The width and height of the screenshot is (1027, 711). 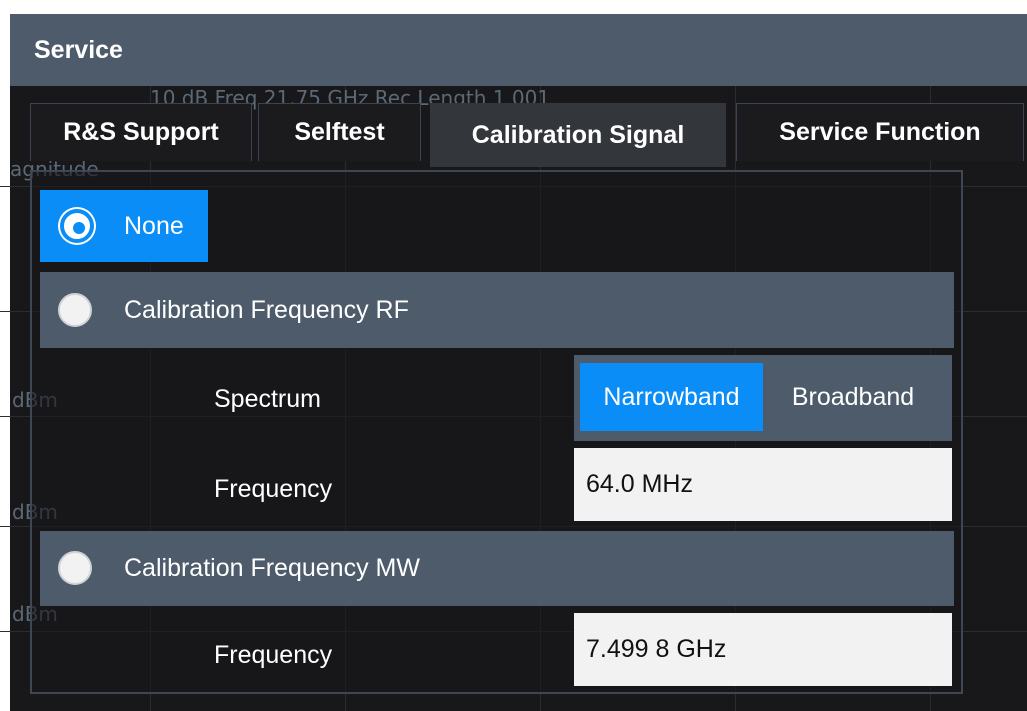 What do you see at coordinates (671, 397) in the screenshot?
I see `narrowband-button: Narrowband` at bounding box center [671, 397].